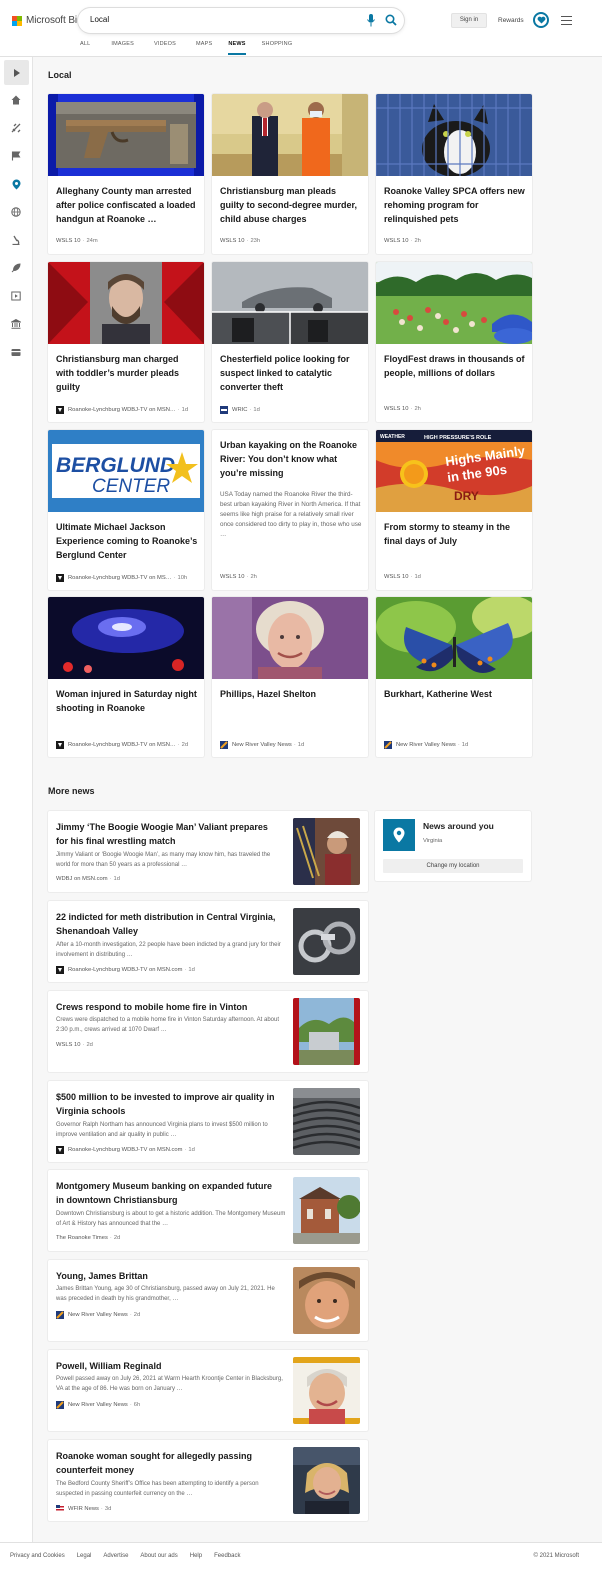 The image size is (602, 1571). Describe the element at coordinates (240, 410) in the screenshot. I see `card-meta: WRIC · 1d` at that location.